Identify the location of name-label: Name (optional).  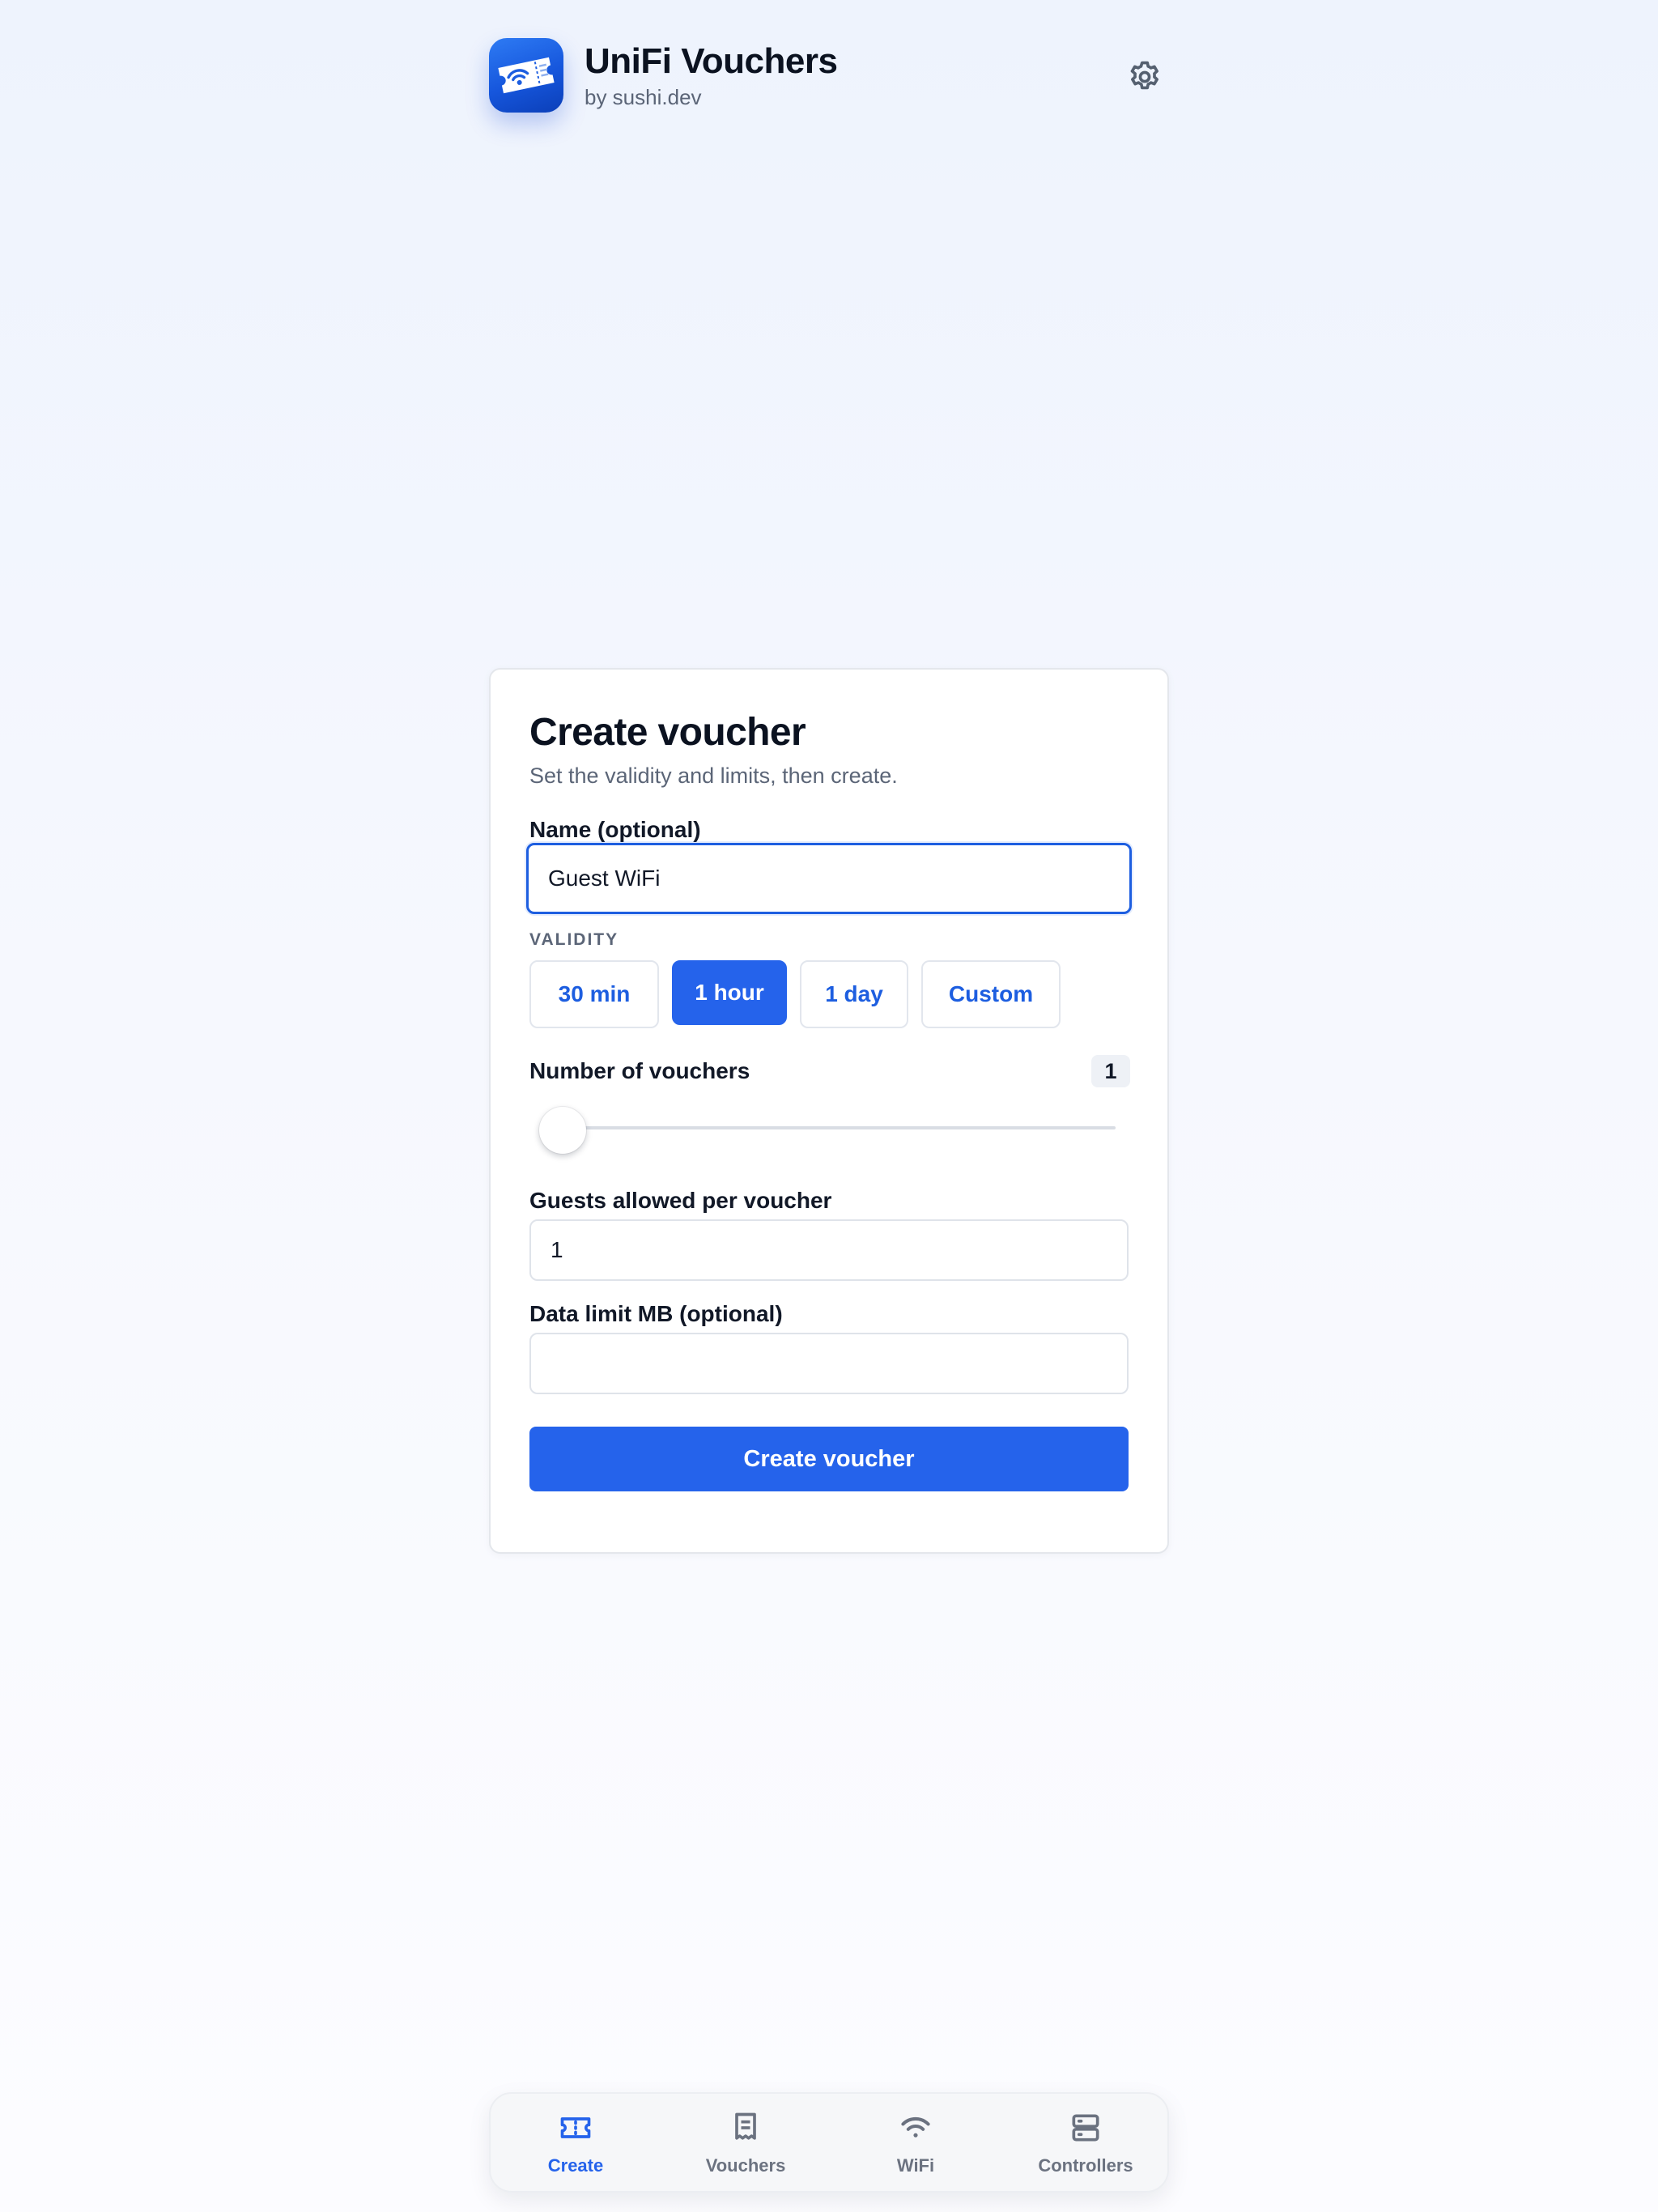
(615, 829).